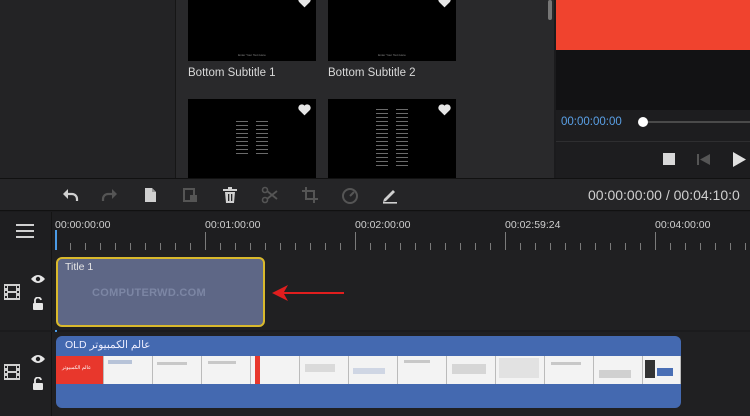 This screenshot has height=416, width=750. I want to click on edit-pen-icon, so click(390, 195).